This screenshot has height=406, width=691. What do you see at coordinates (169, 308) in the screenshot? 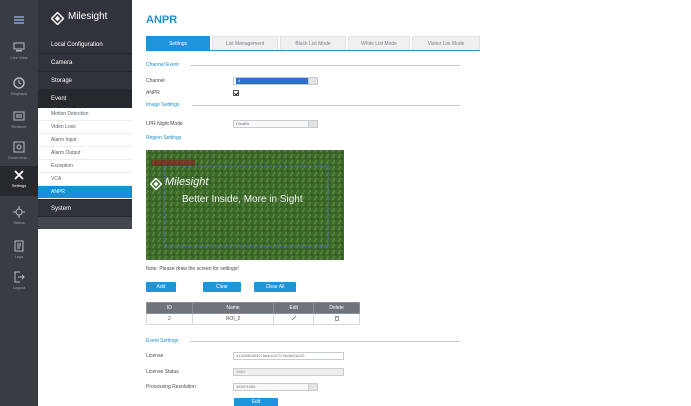
I see `column-header-id: ID` at bounding box center [169, 308].